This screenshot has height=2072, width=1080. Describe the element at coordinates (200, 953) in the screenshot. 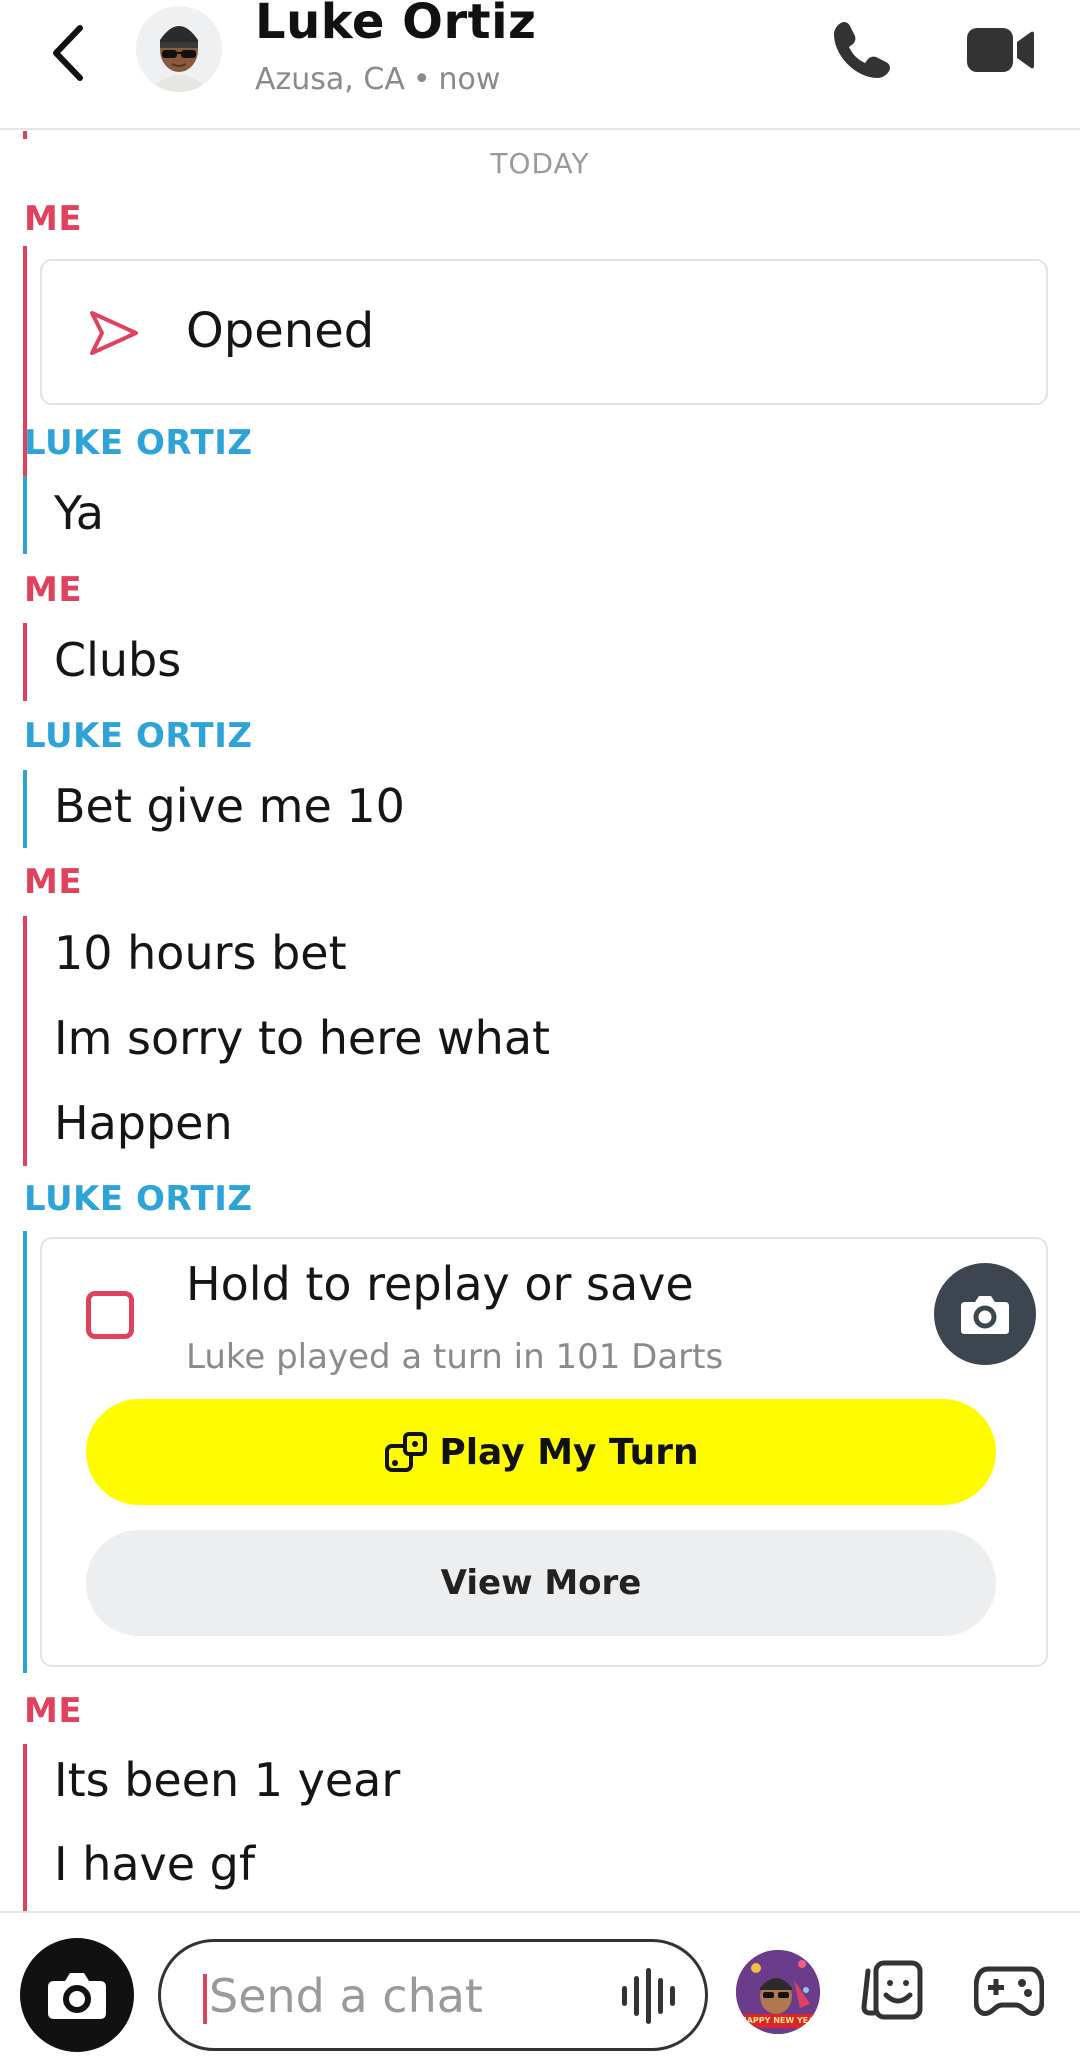

I see `chat-message: 10 hours bet` at that location.